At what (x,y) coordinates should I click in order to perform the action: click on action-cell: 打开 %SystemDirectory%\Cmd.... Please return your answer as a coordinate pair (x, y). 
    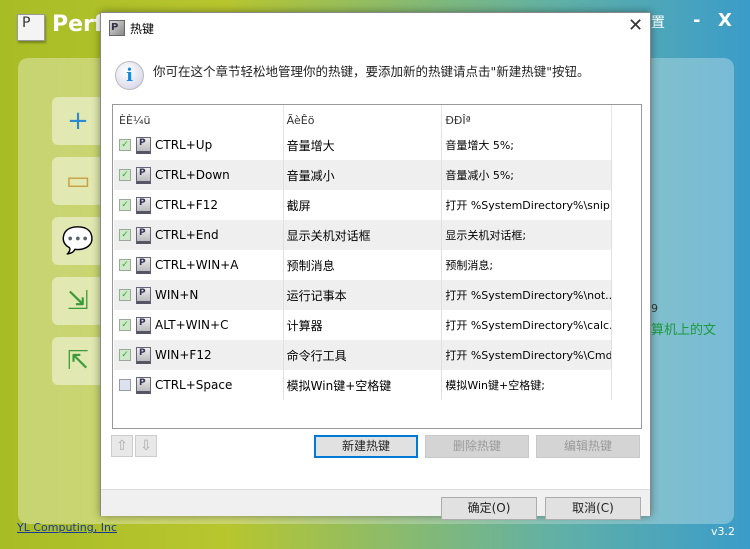
    Looking at the image, I should click on (527, 355).